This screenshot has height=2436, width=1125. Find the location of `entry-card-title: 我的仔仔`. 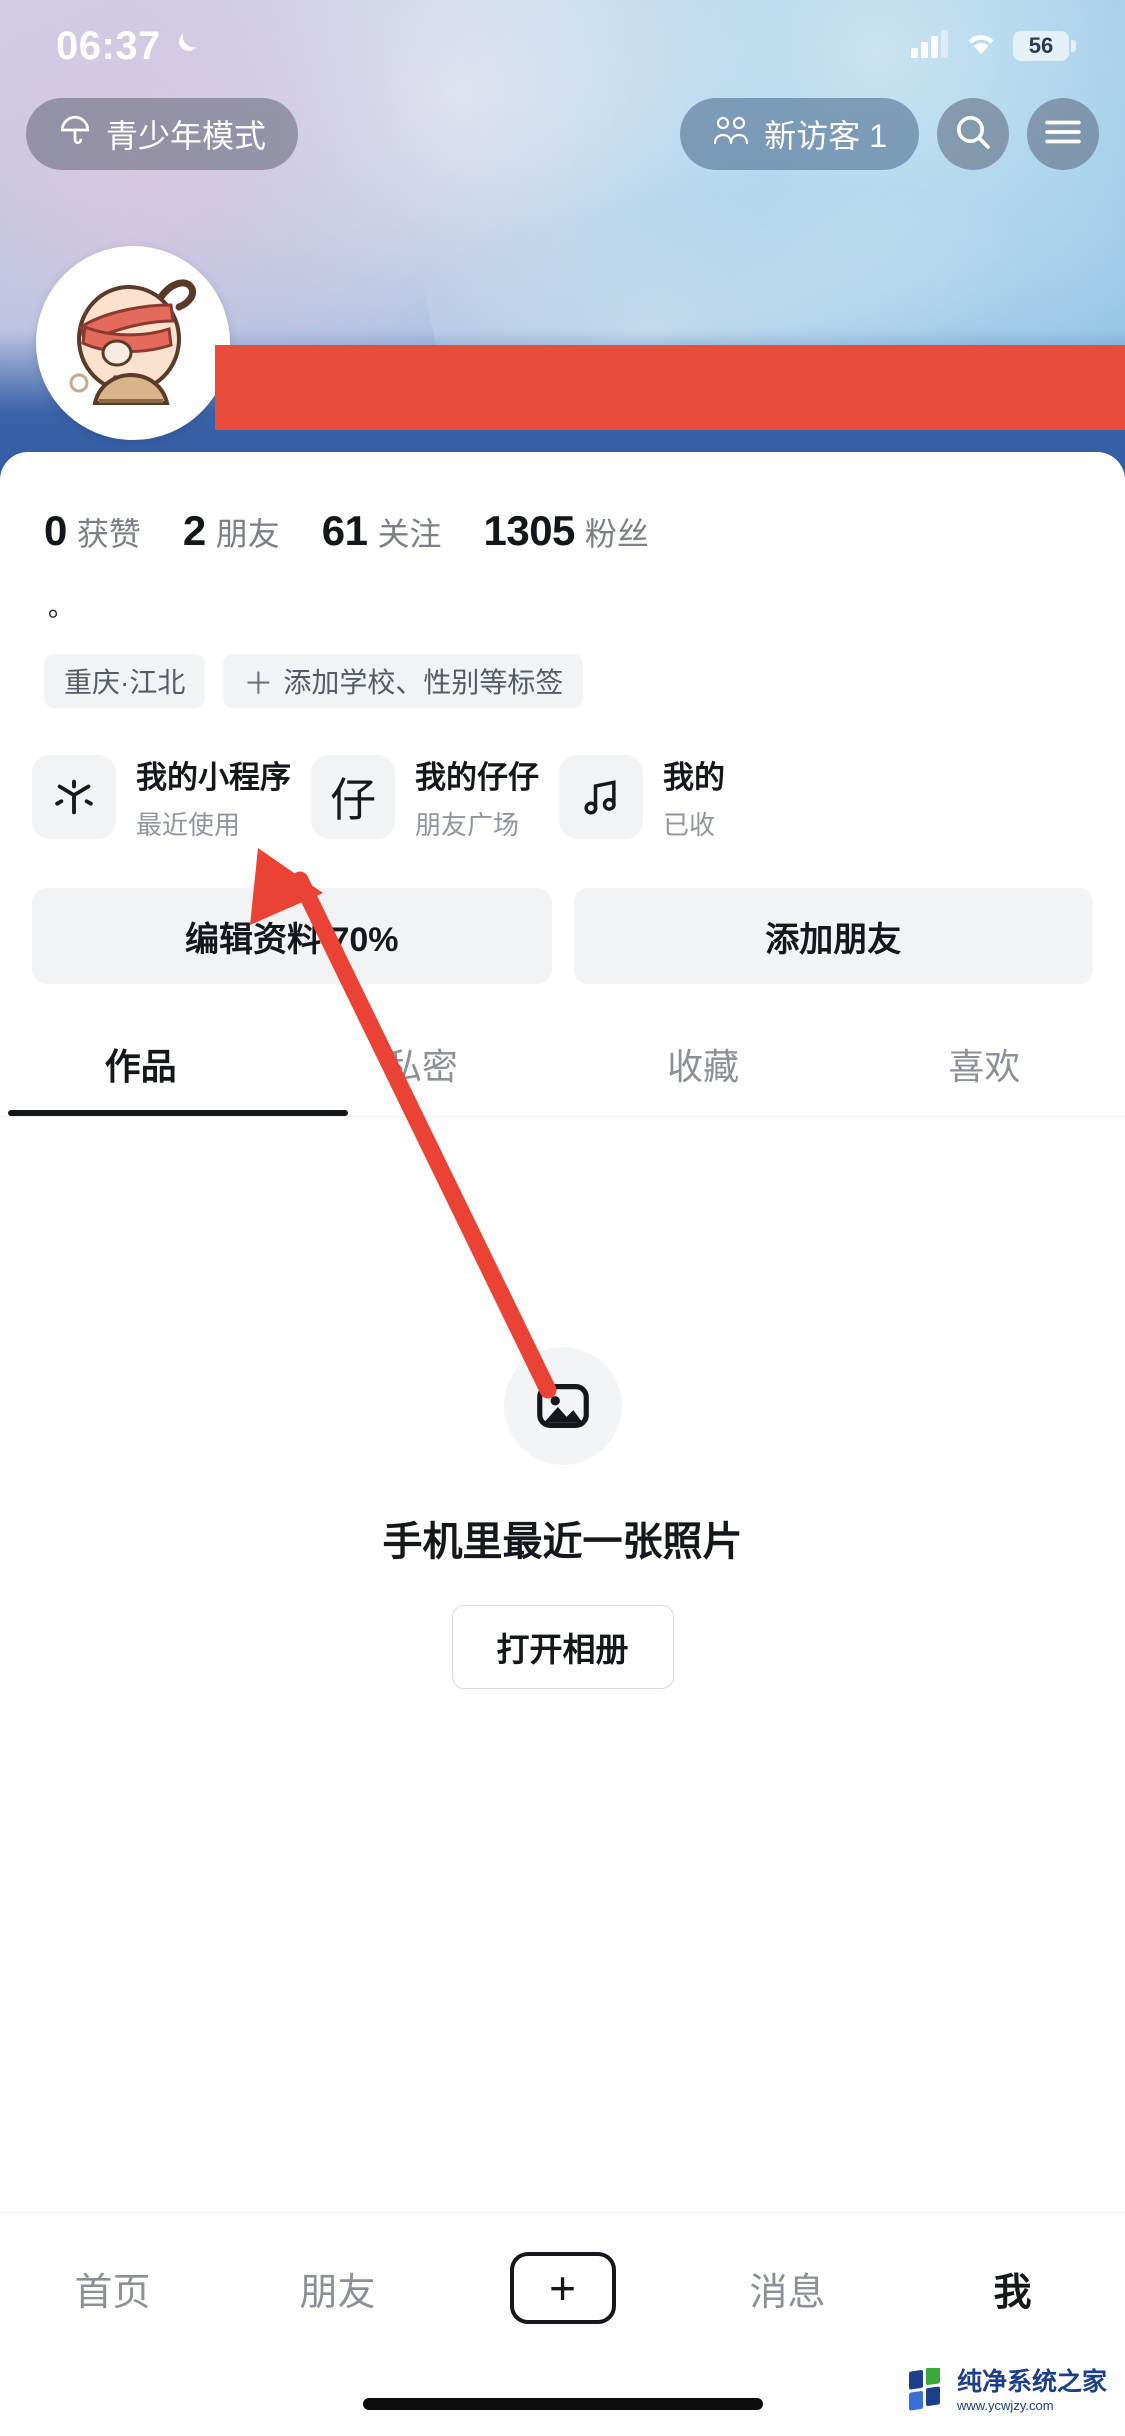

entry-card-title: 我的仔仔 is located at coordinates (477, 777).